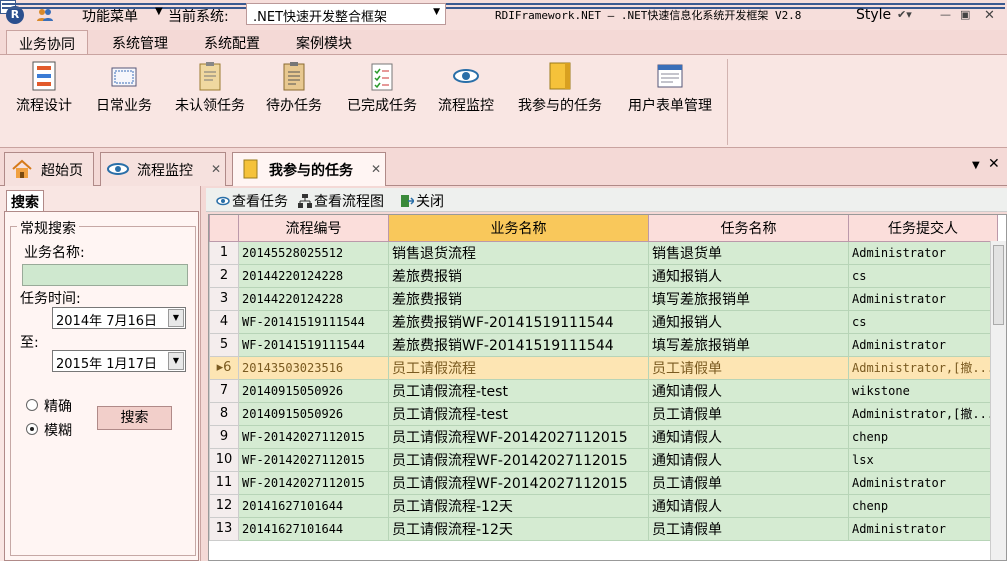  Describe the element at coordinates (224, 459) in the screenshot. I see `row-number-cell: 10` at that location.